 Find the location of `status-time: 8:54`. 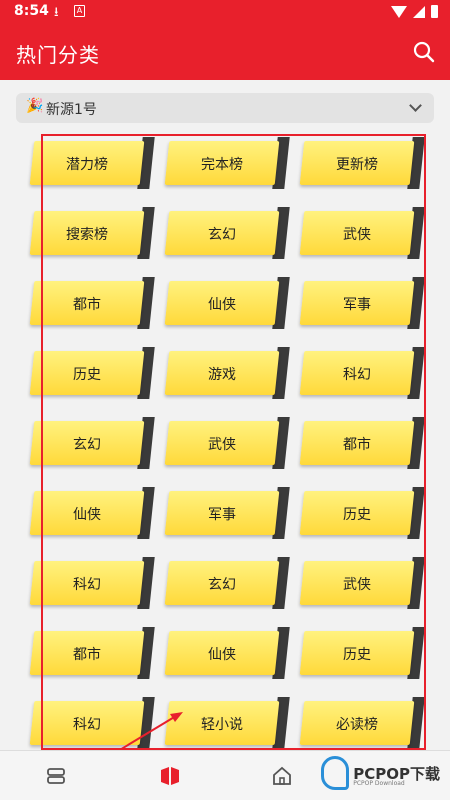

status-time: 8:54 is located at coordinates (31, 11).